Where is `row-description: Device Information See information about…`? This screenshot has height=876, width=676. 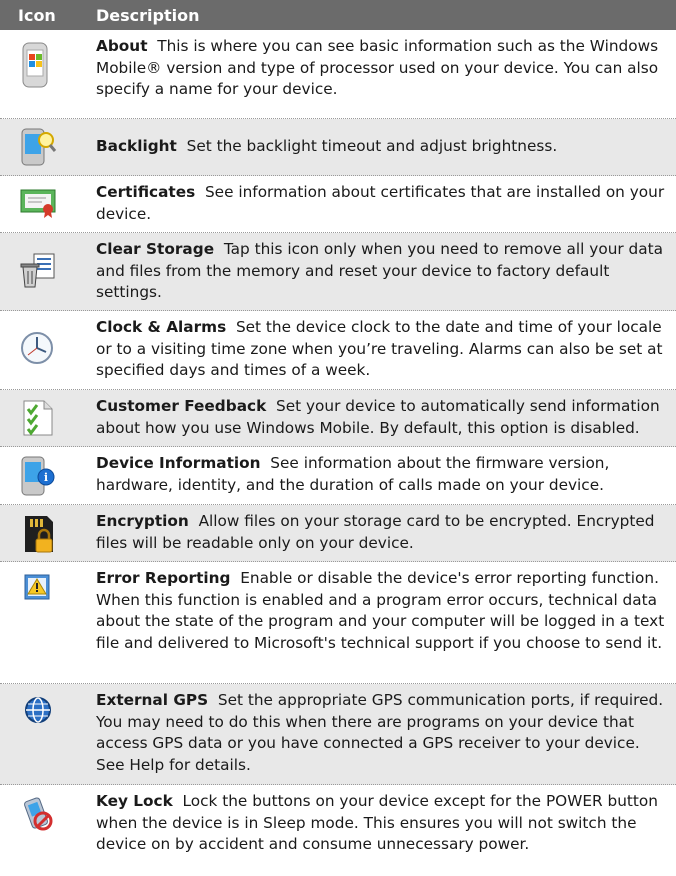
row-description: Device Information See information about… is located at coordinates (386, 475).